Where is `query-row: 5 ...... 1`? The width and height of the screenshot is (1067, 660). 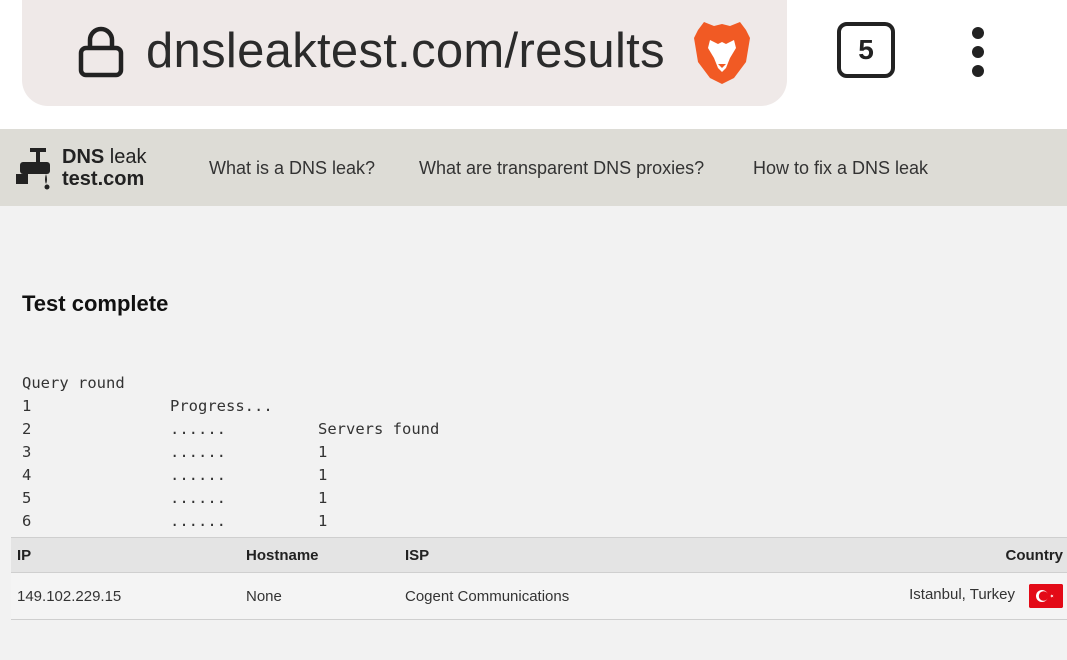 query-row: 5 ...... 1 is located at coordinates (272, 508).